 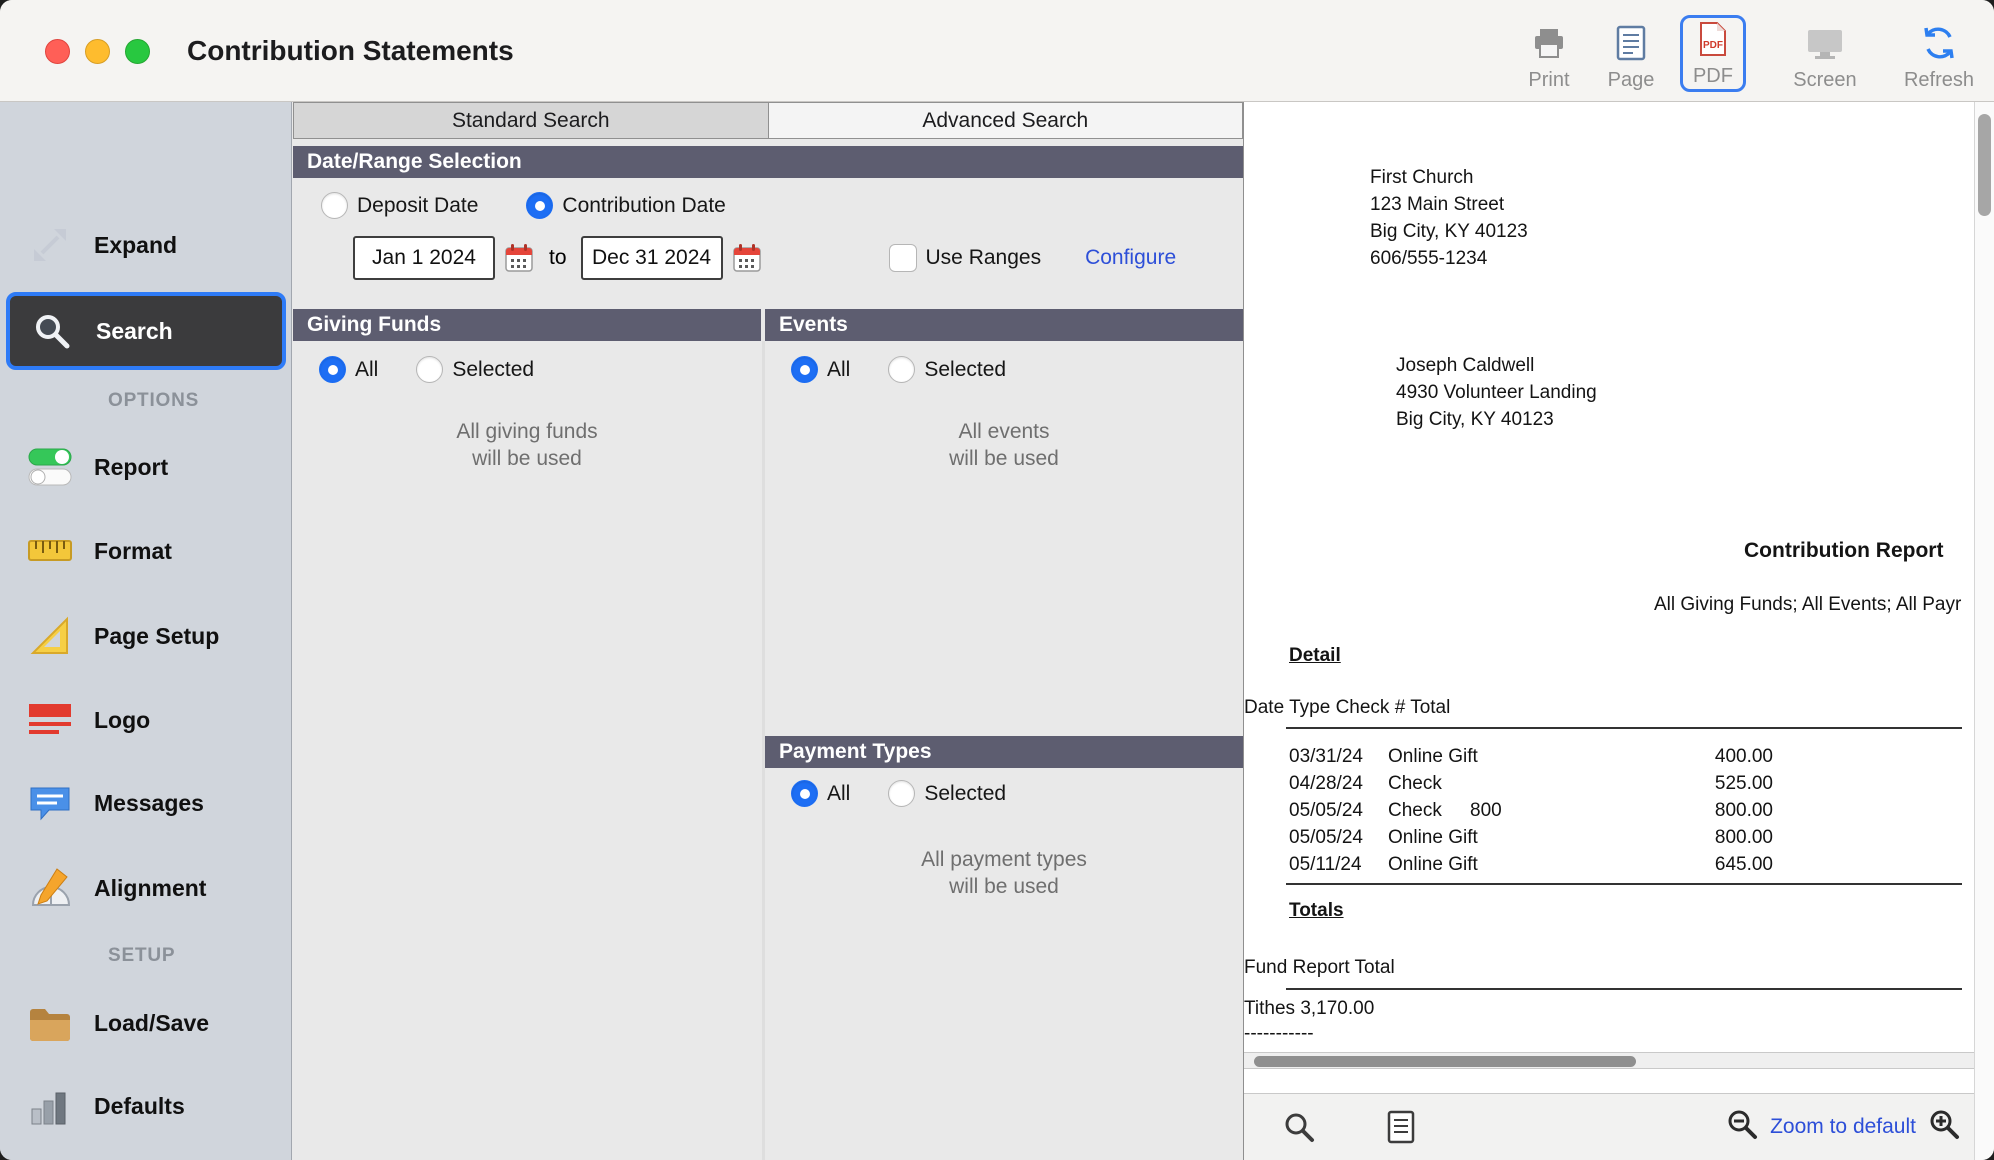 I want to click on to-date-input, so click(x=651, y=258).